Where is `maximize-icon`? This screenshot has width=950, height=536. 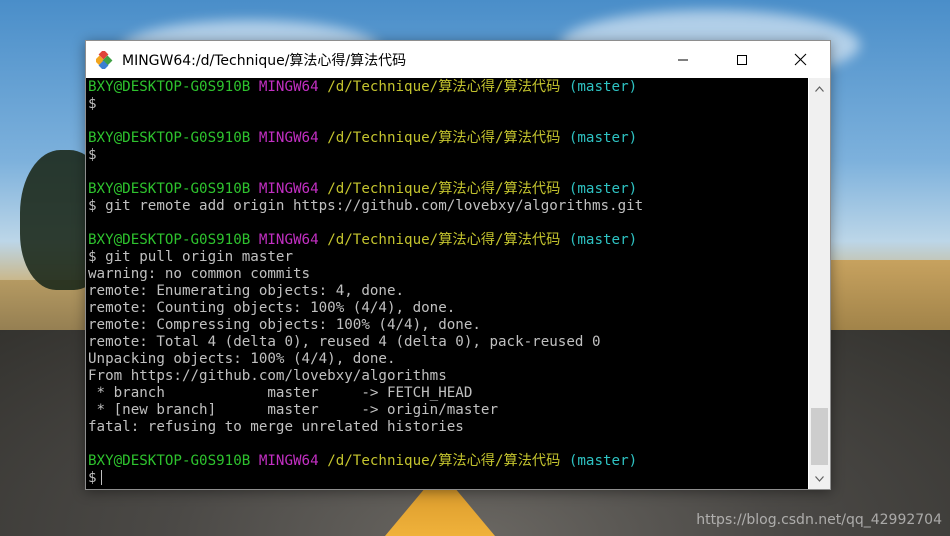
maximize-icon is located at coordinates (741, 59).